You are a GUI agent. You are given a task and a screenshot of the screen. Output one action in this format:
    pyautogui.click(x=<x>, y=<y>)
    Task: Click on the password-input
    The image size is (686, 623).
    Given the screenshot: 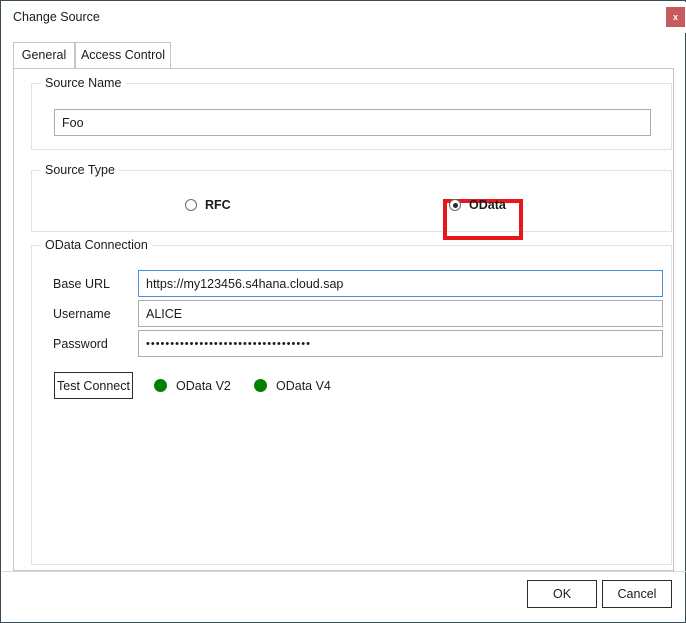 What is the action you would take?
    pyautogui.click(x=400, y=343)
    